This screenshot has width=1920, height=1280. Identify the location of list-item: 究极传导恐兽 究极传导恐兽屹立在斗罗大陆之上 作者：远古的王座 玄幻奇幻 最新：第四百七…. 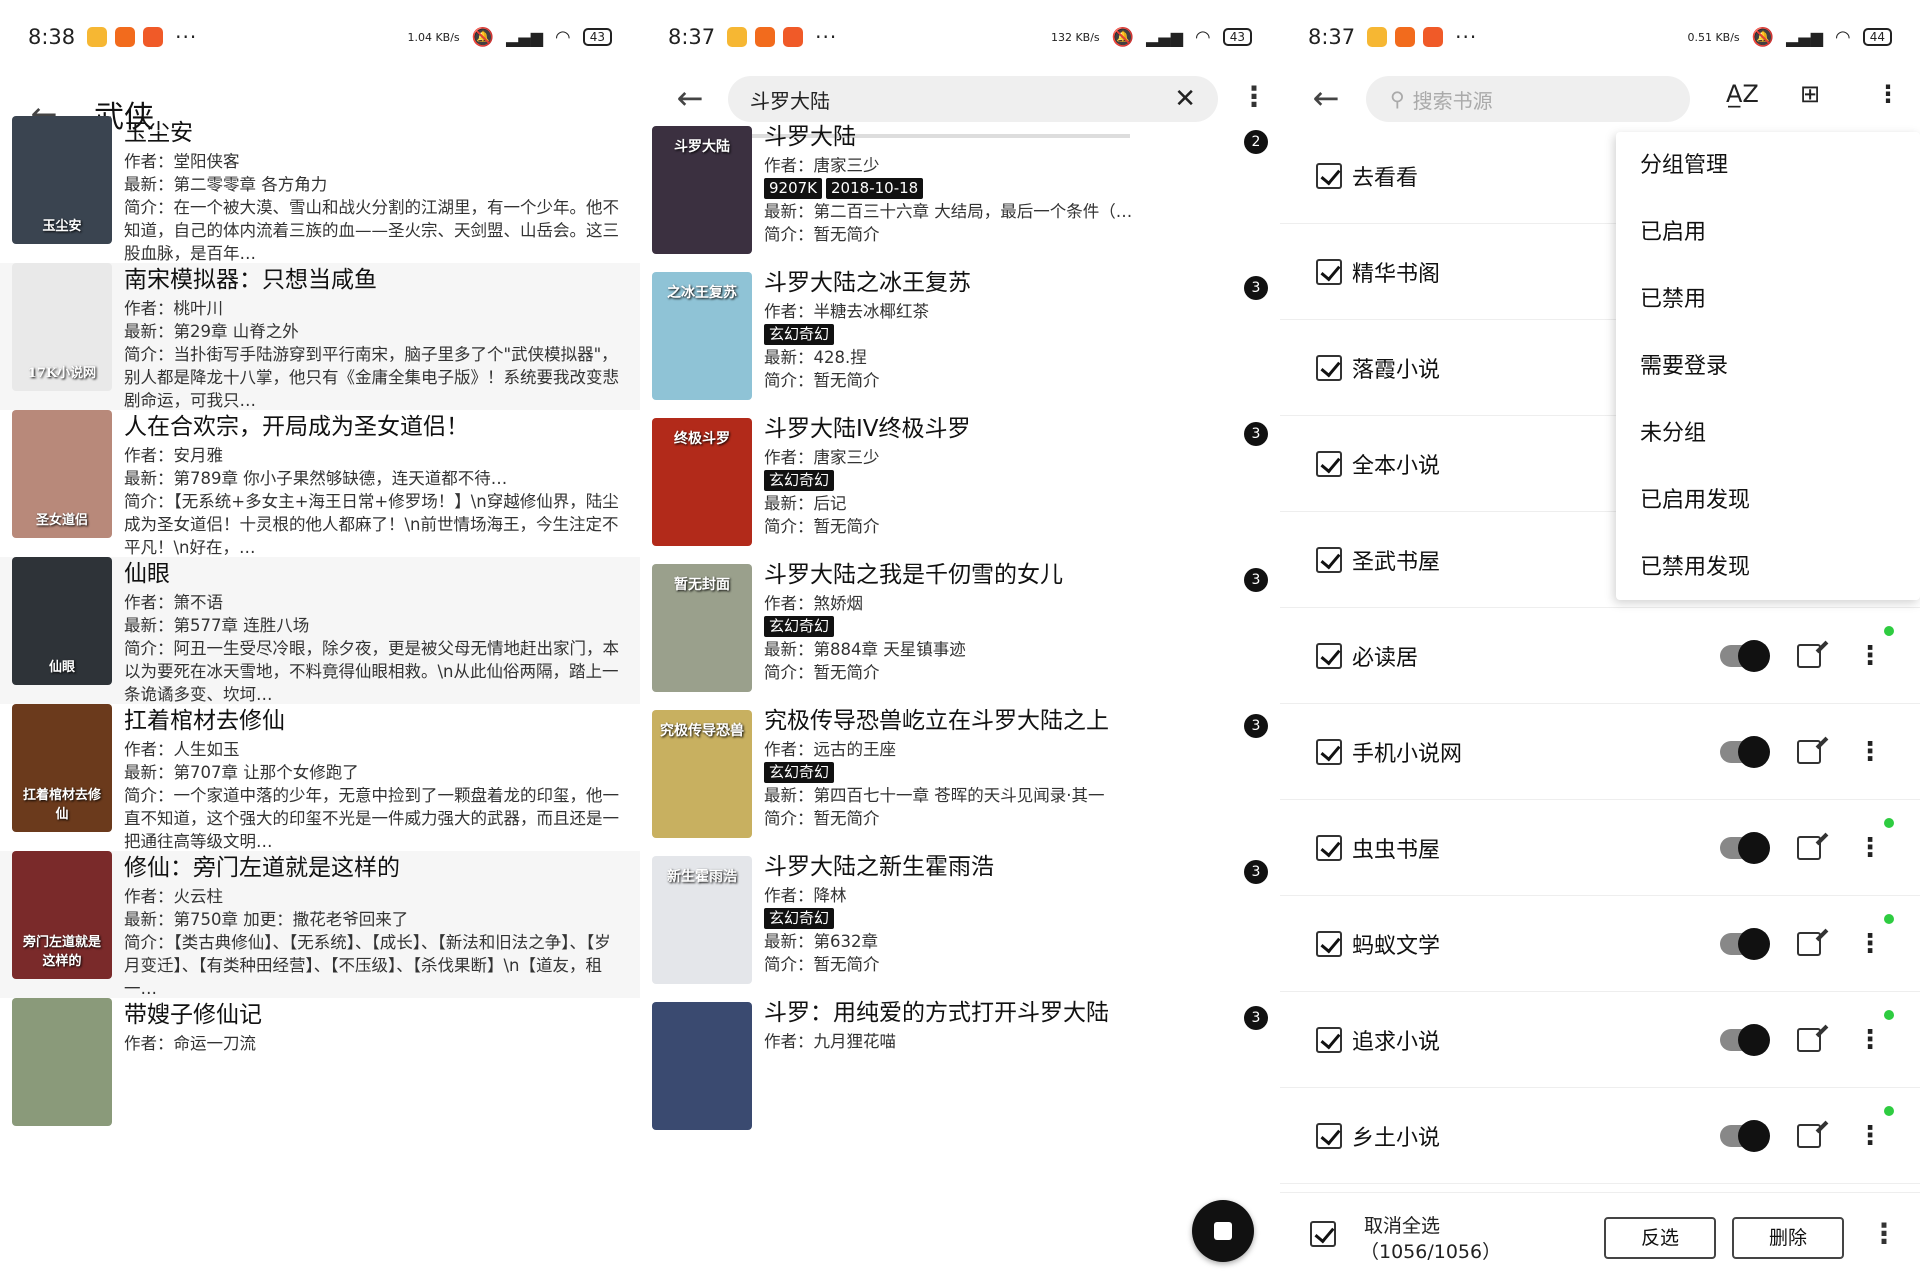
(960, 777).